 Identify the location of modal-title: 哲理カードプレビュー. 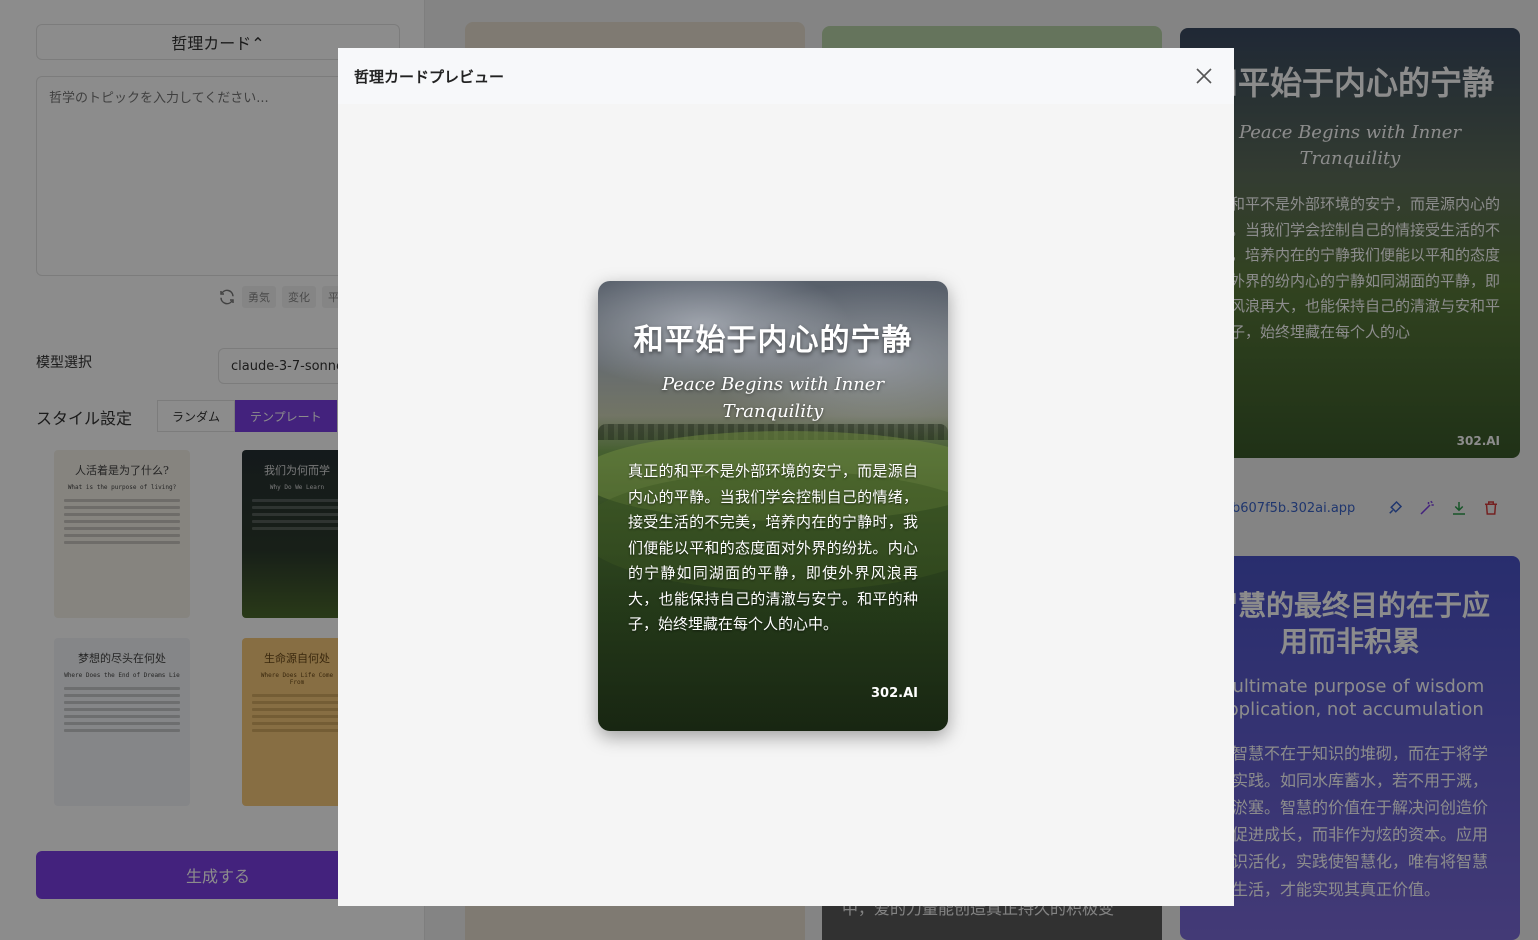
(429, 76).